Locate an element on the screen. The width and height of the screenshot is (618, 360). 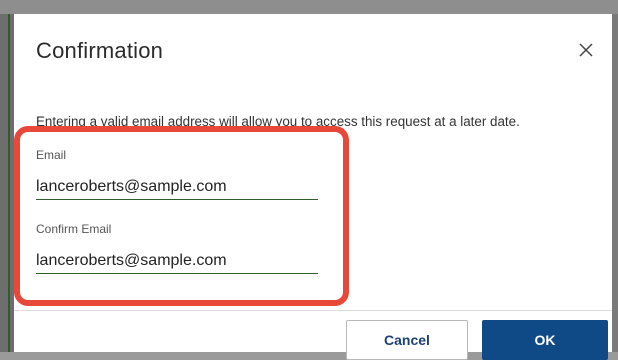
email-field is located at coordinates (177, 187).